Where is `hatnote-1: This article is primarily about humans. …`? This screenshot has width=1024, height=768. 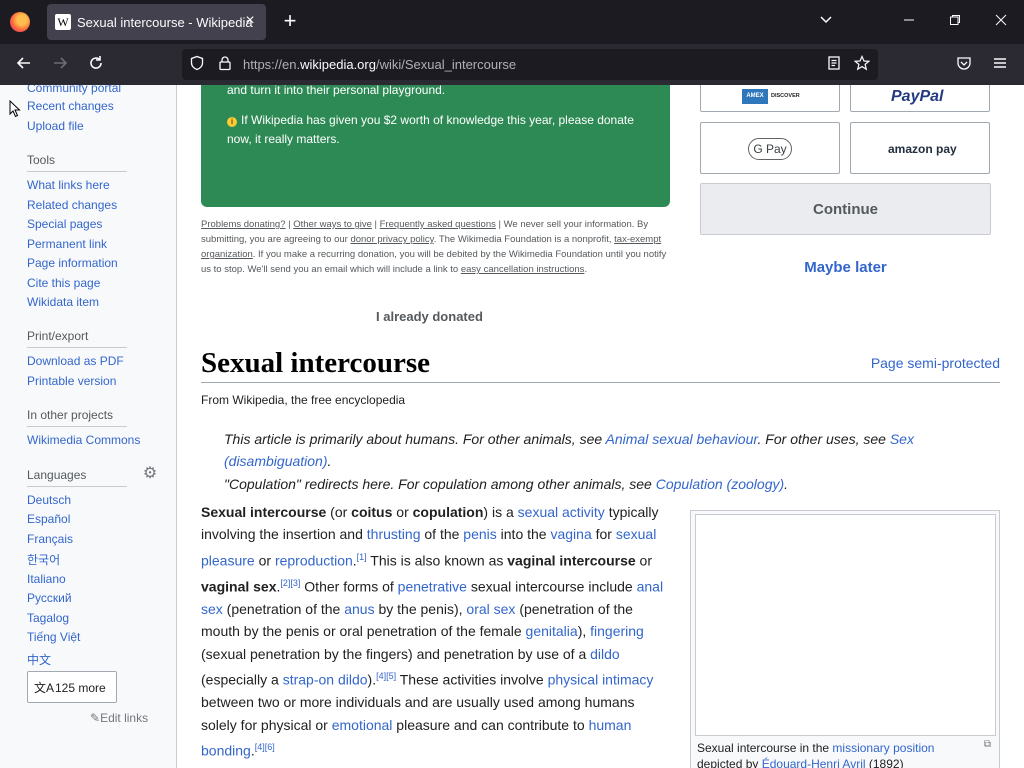
hatnote-1: This article is primarily about humans. … is located at coordinates (569, 450).